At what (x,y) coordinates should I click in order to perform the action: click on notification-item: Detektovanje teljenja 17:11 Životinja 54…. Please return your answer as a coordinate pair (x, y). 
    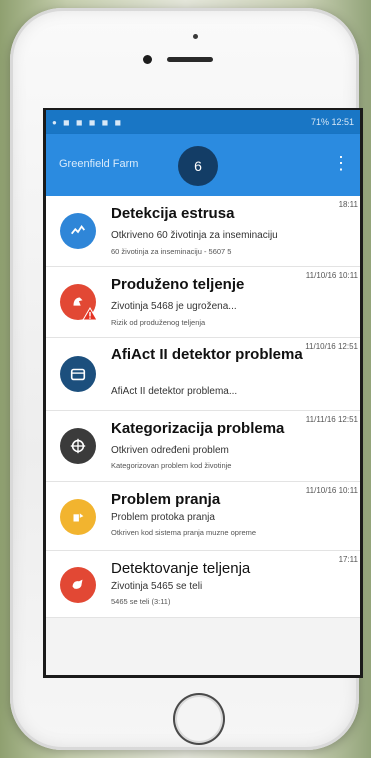
    Looking at the image, I should click on (203, 584).